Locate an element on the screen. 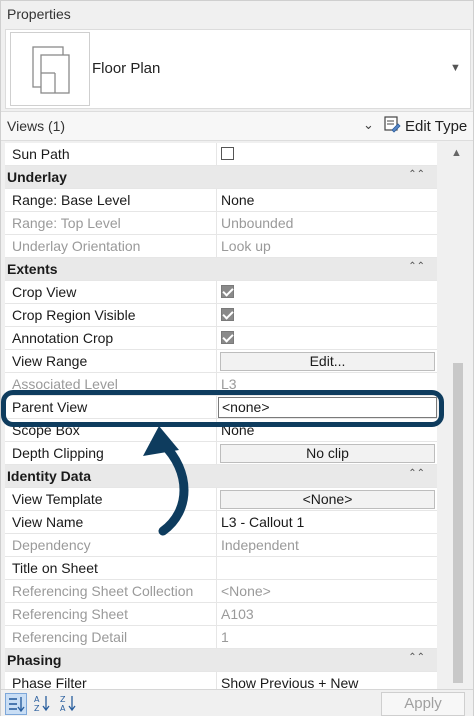 The width and height of the screenshot is (474, 716). property-row-range-base-level: Range: Base Level None is located at coordinates (221, 200).